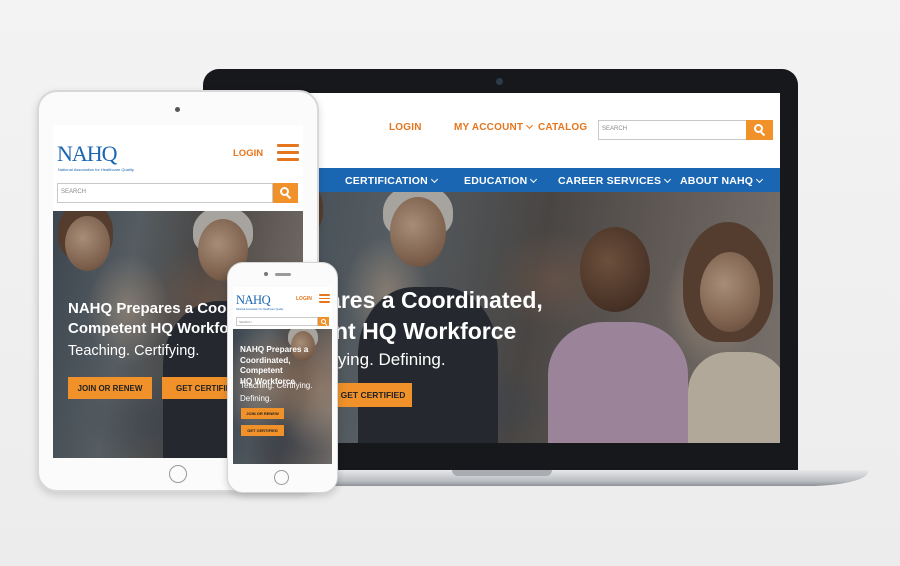 This screenshot has height=566, width=900. I want to click on nav-label: ABOUT NAHQ, so click(717, 181).